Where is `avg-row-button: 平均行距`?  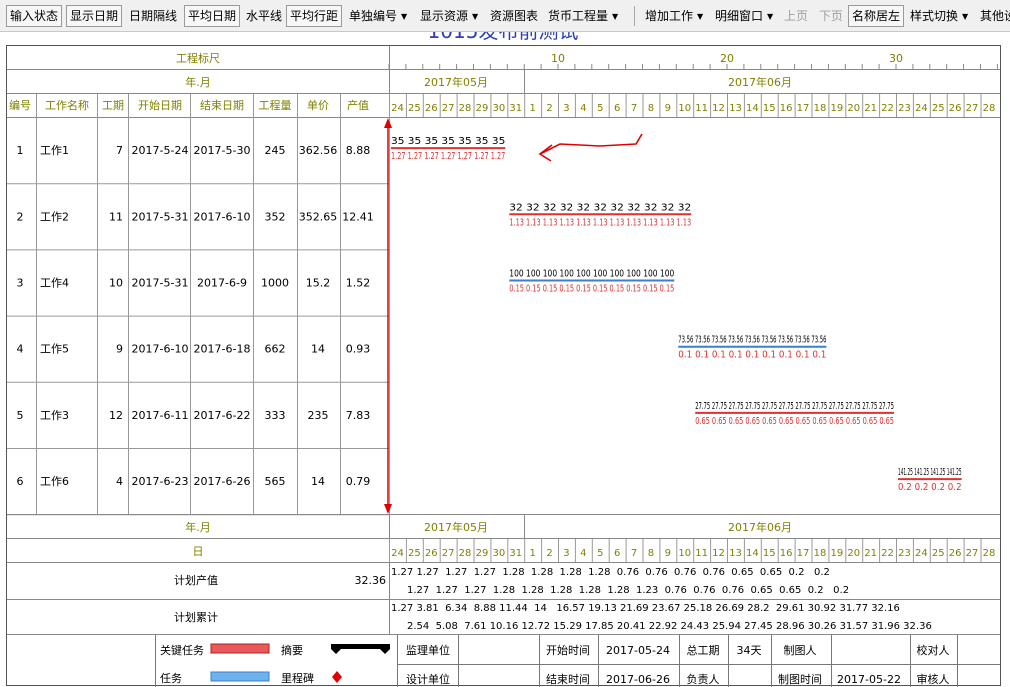
avg-row-button: 平均行距 is located at coordinates (314, 16).